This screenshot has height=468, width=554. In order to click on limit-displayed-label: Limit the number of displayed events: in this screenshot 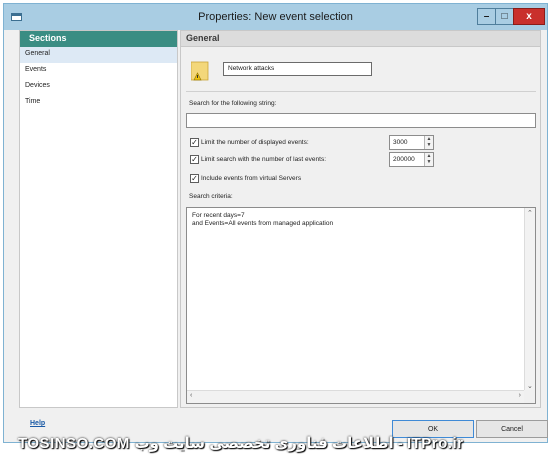, I will do `click(255, 142)`.